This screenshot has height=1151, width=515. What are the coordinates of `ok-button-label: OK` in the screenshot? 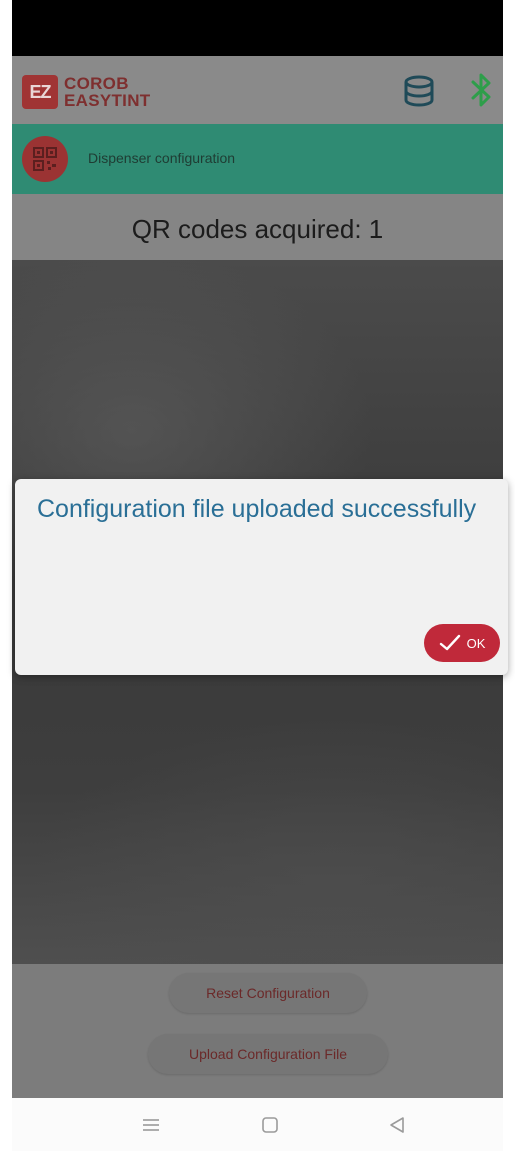 It's located at (476, 643).